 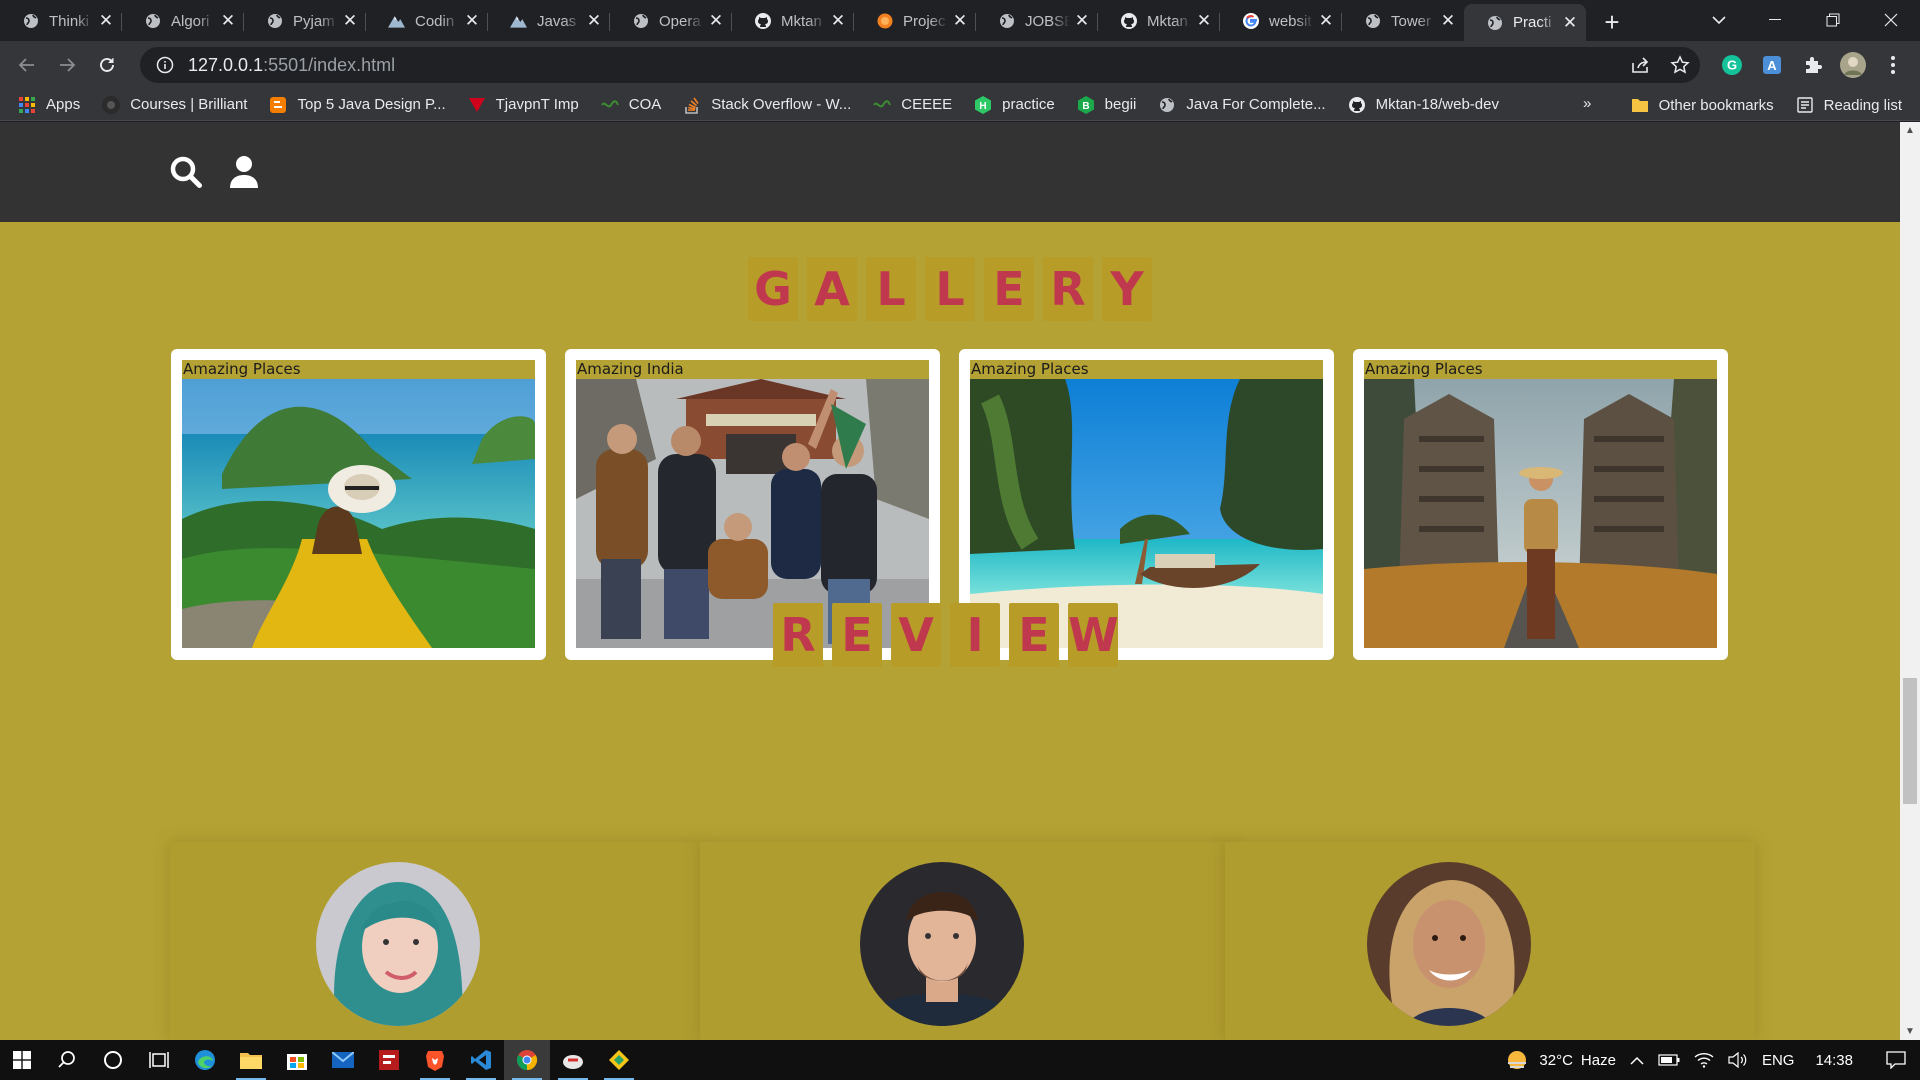 I want to click on reload-button, so click(x=107, y=65).